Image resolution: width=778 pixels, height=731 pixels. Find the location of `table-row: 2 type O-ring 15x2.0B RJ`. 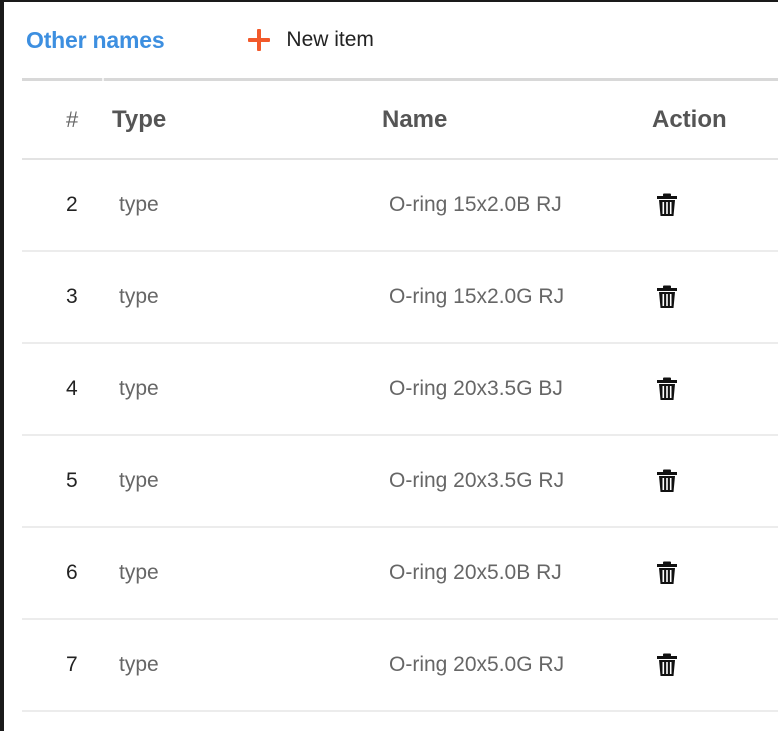

table-row: 2 type O-ring 15x2.0B RJ is located at coordinates (400, 205).